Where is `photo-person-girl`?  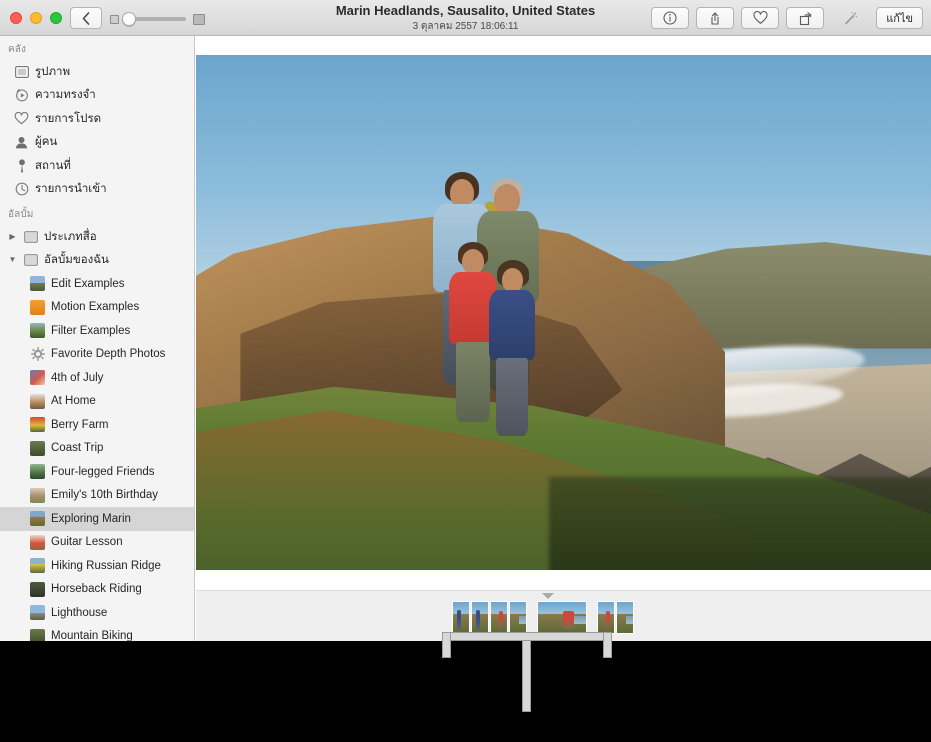
photo-person-girl is located at coordinates (513, 350).